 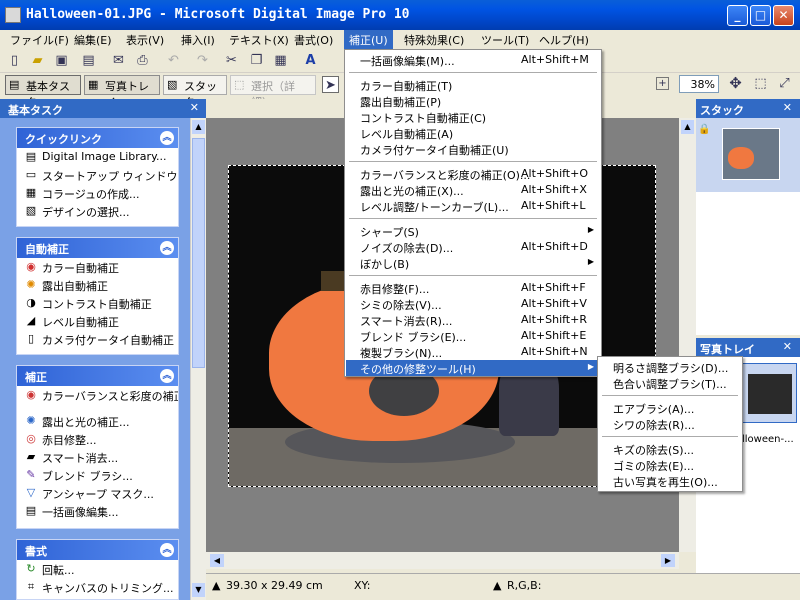 I want to click on canvas-horizontal-scrollbar: ◀ ▶, so click(x=442, y=560).